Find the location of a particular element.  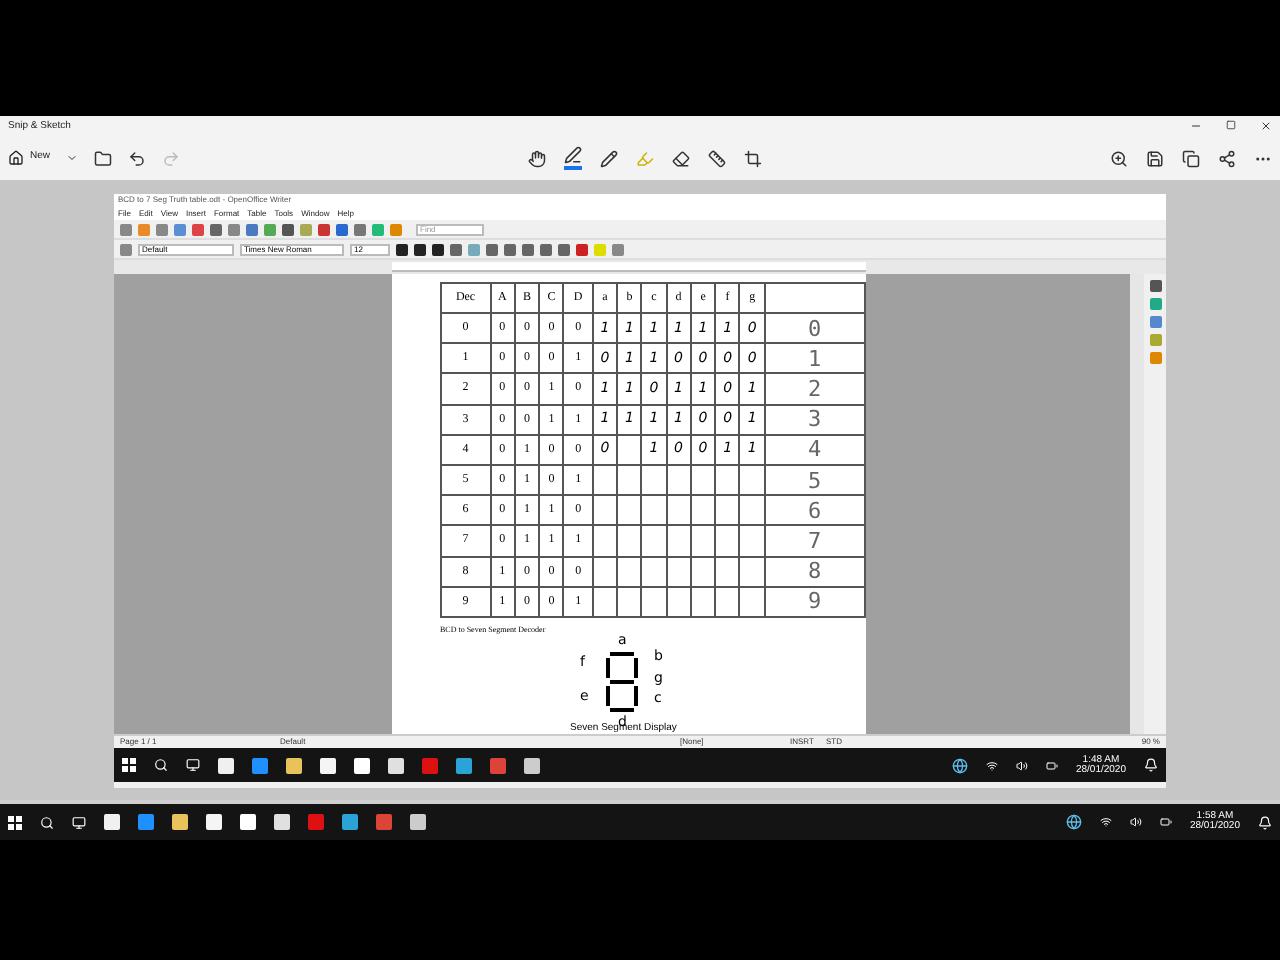

minimize-icon is located at coordinates (1196, 126).